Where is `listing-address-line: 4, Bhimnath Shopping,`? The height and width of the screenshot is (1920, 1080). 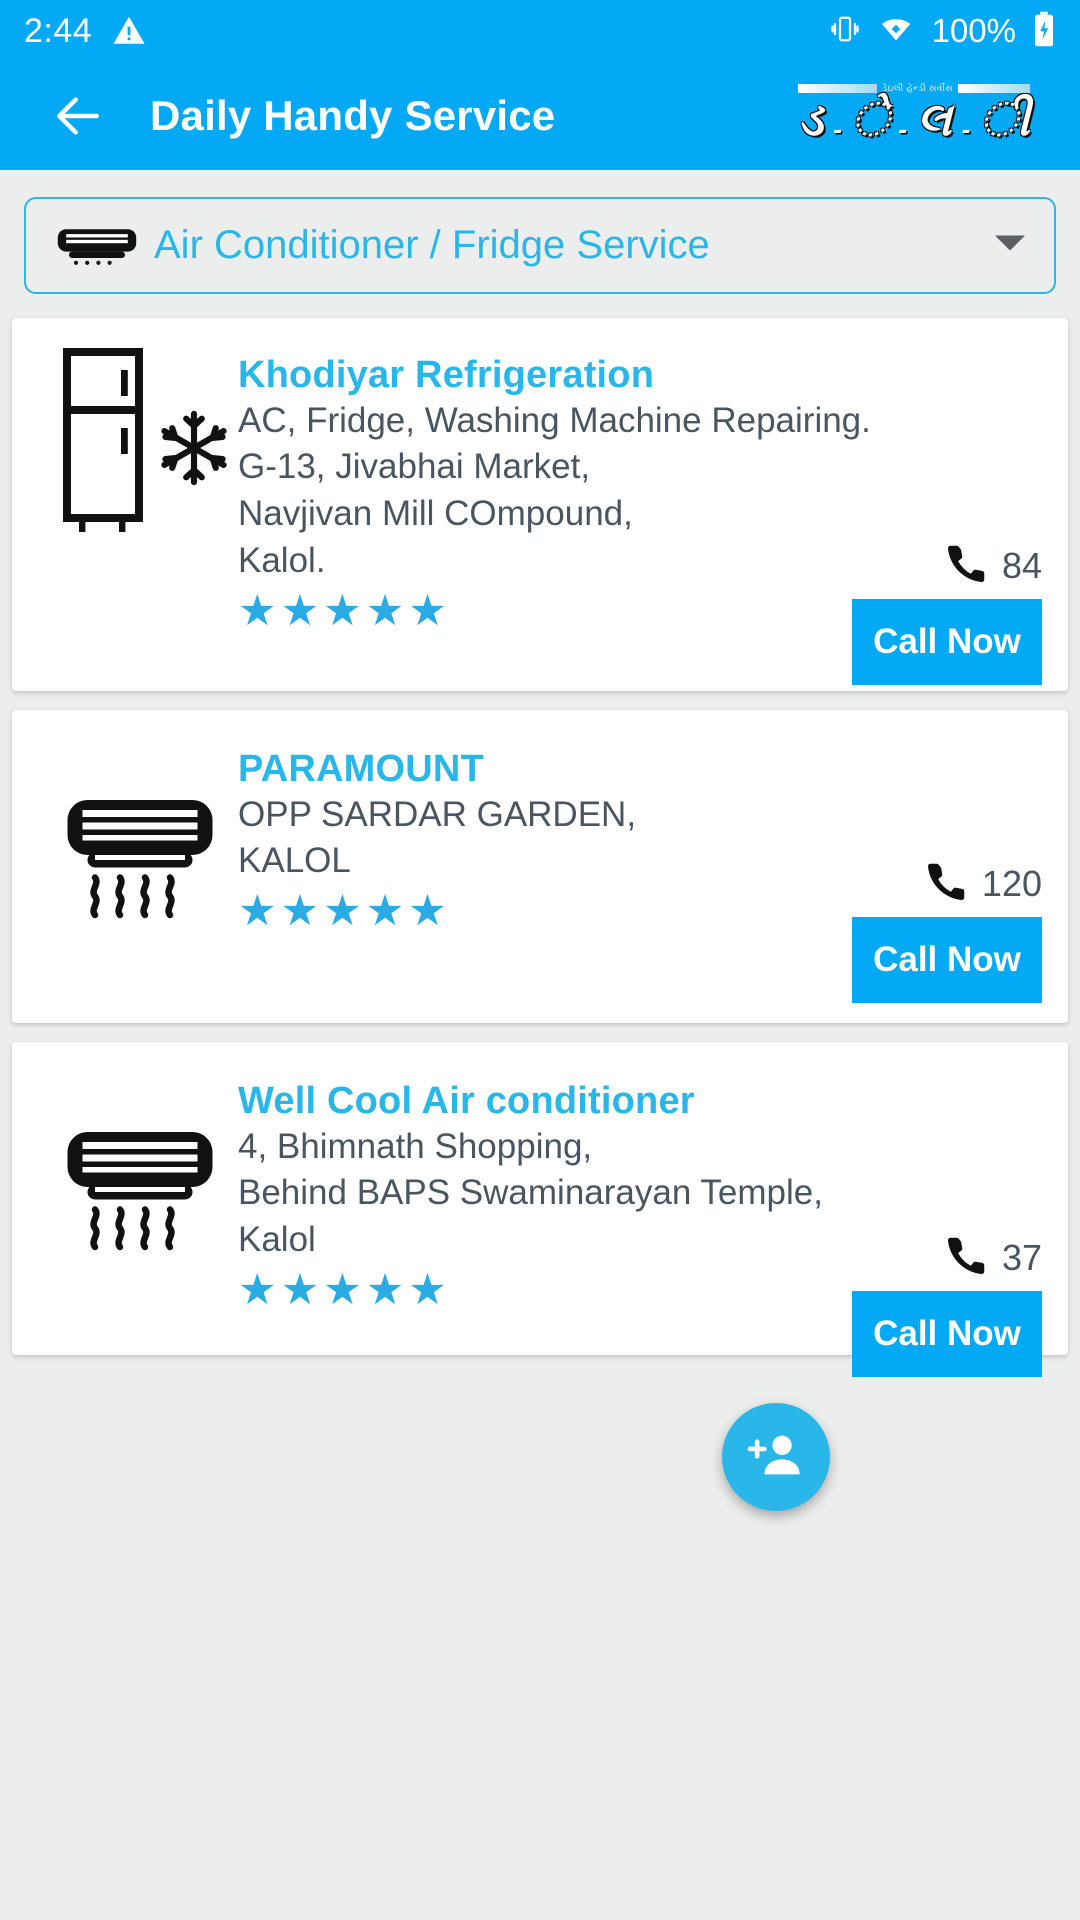 listing-address-line: 4, Bhimnath Shopping, is located at coordinates (415, 1146).